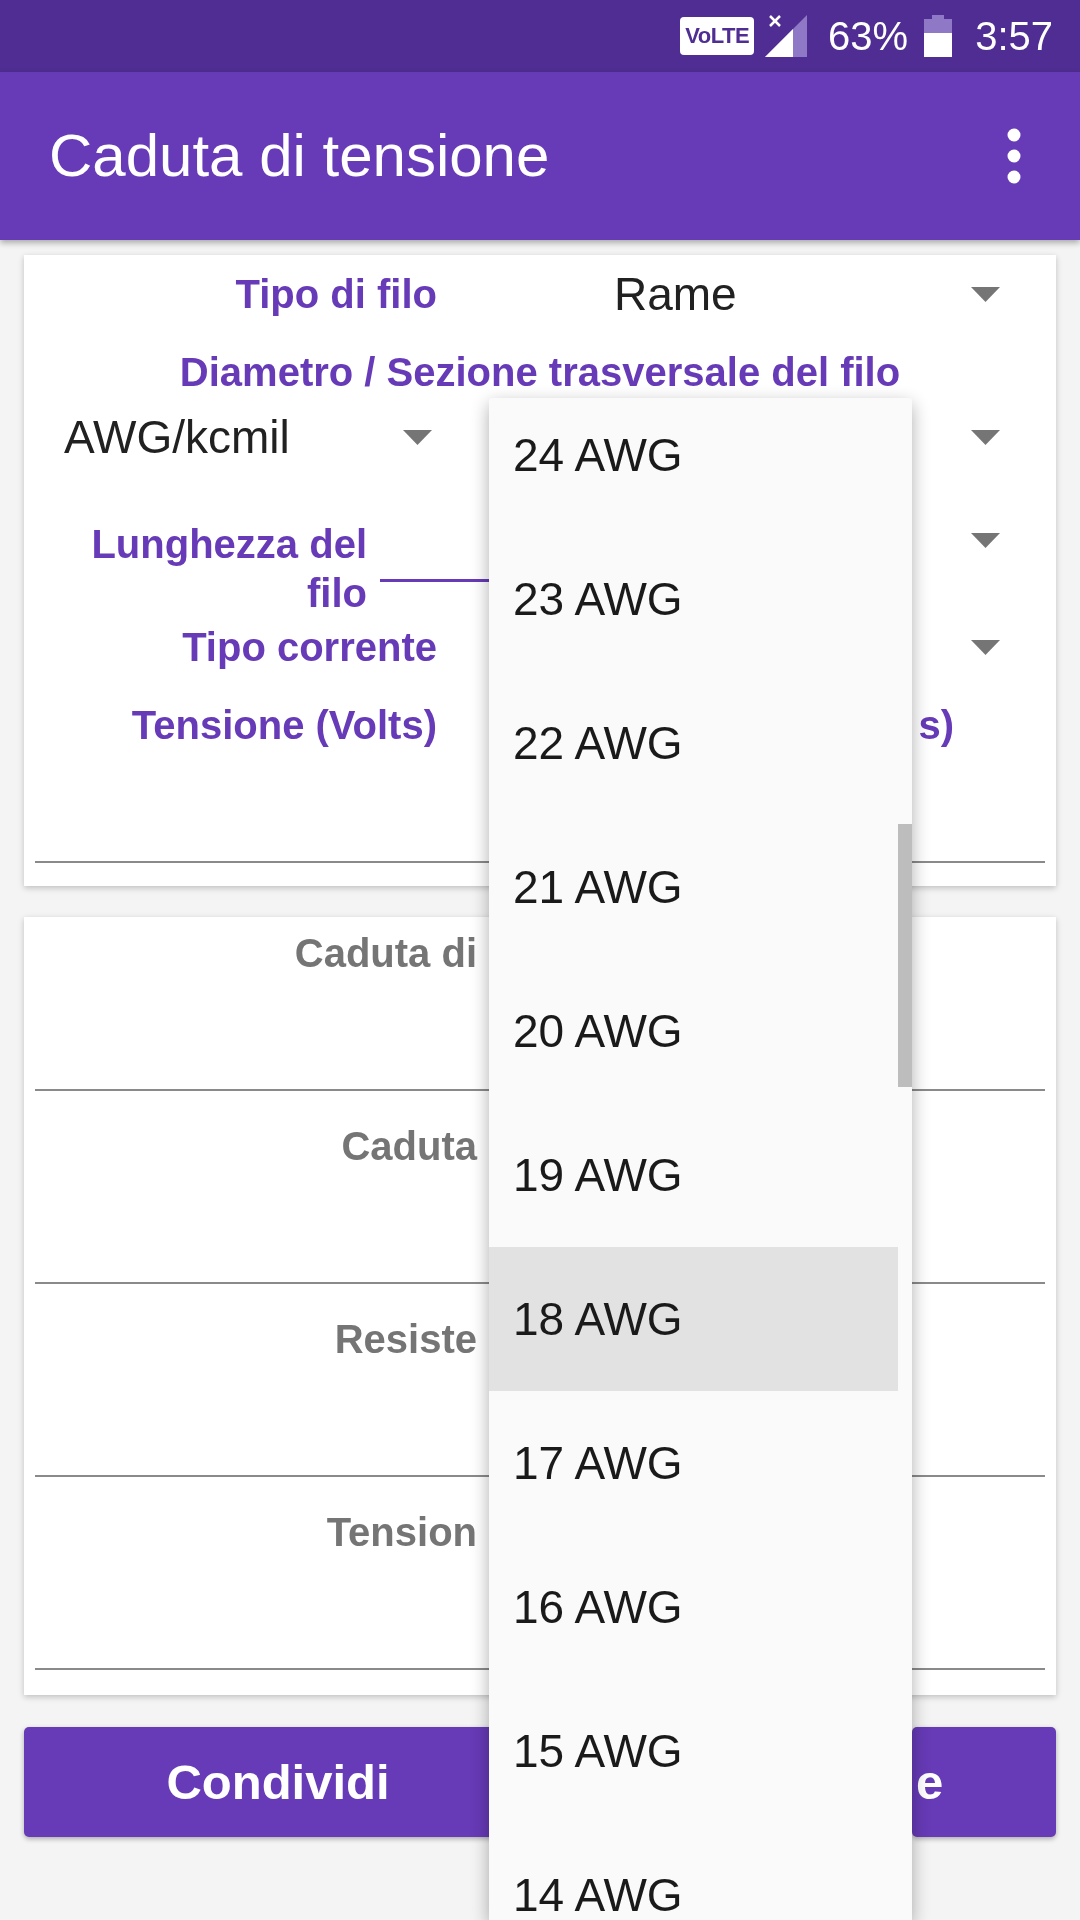  I want to click on result-label: Tension, so click(401, 1532).